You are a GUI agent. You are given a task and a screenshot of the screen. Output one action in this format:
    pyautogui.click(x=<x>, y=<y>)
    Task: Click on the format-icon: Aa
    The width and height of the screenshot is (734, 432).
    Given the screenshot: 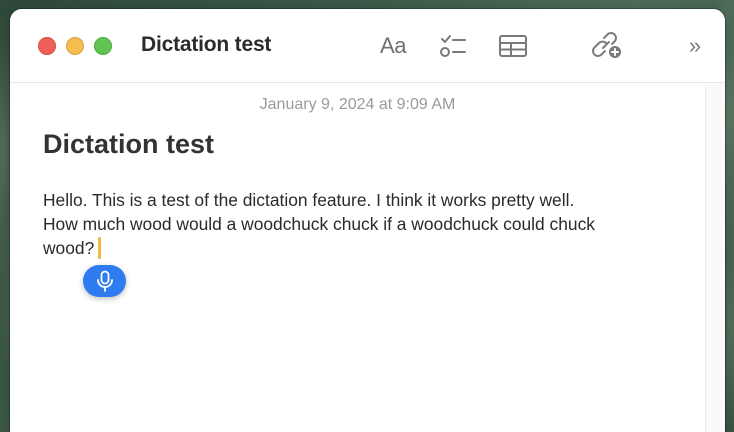 What is the action you would take?
    pyautogui.click(x=393, y=46)
    